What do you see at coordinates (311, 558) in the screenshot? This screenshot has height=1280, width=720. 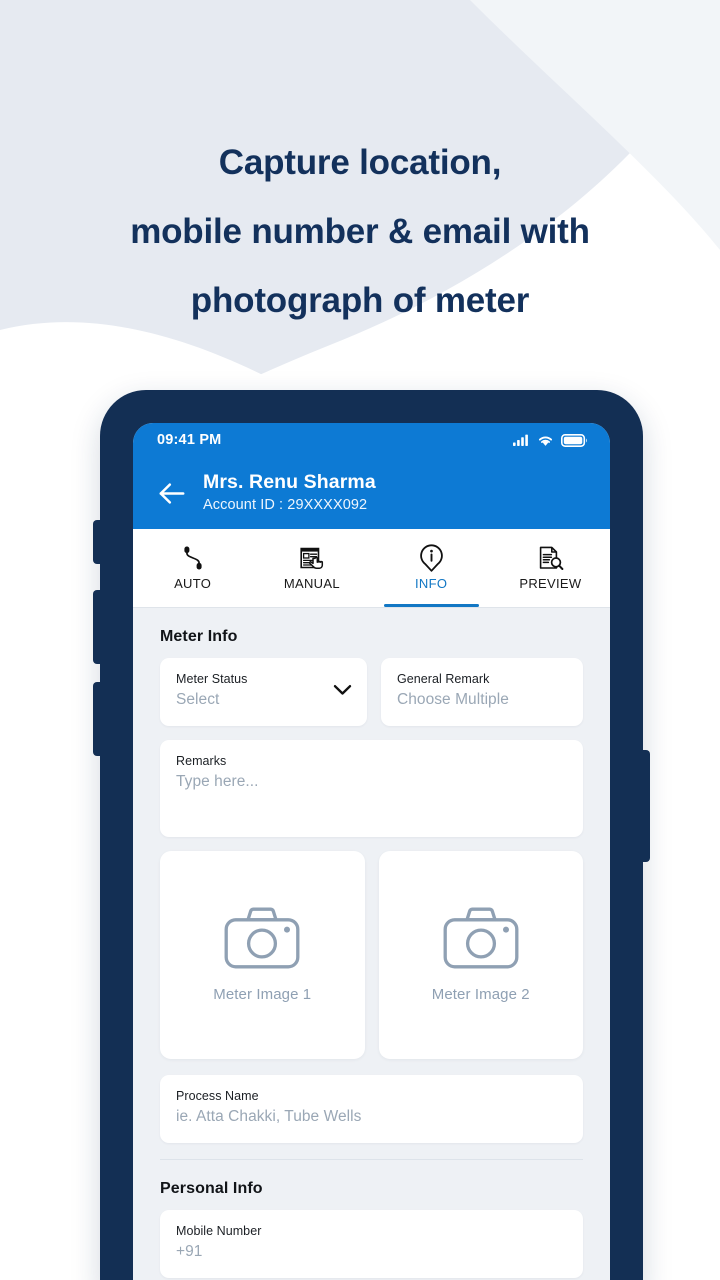 I see `document-hand-icon` at bounding box center [311, 558].